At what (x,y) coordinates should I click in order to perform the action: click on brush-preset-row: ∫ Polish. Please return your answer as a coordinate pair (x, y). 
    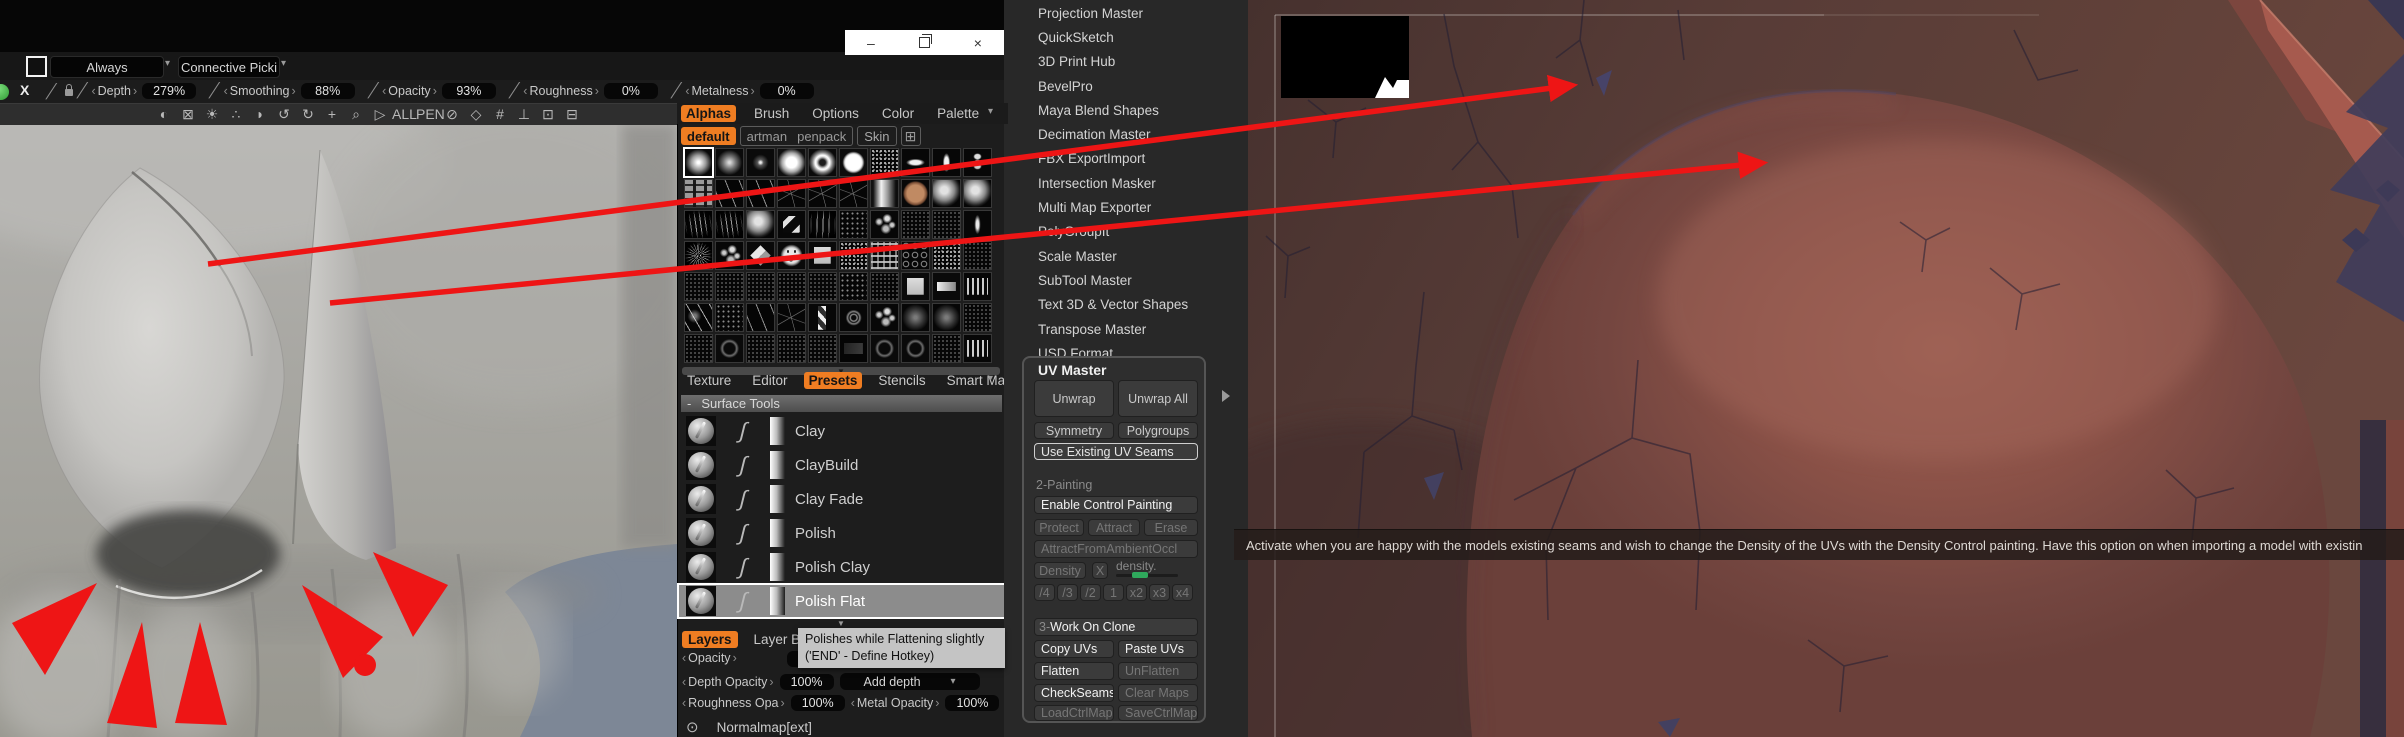
    Looking at the image, I should click on (841, 533).